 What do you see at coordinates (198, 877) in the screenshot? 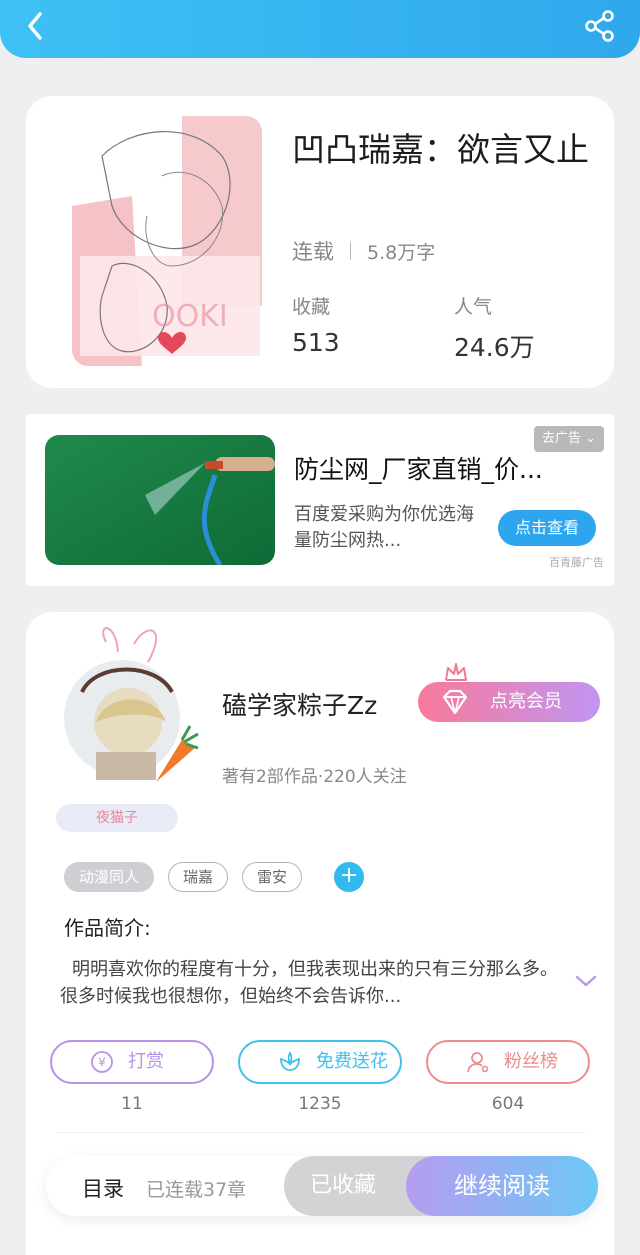
I see `tag-item: 瑞嘉` at bounding box center [198, 877].